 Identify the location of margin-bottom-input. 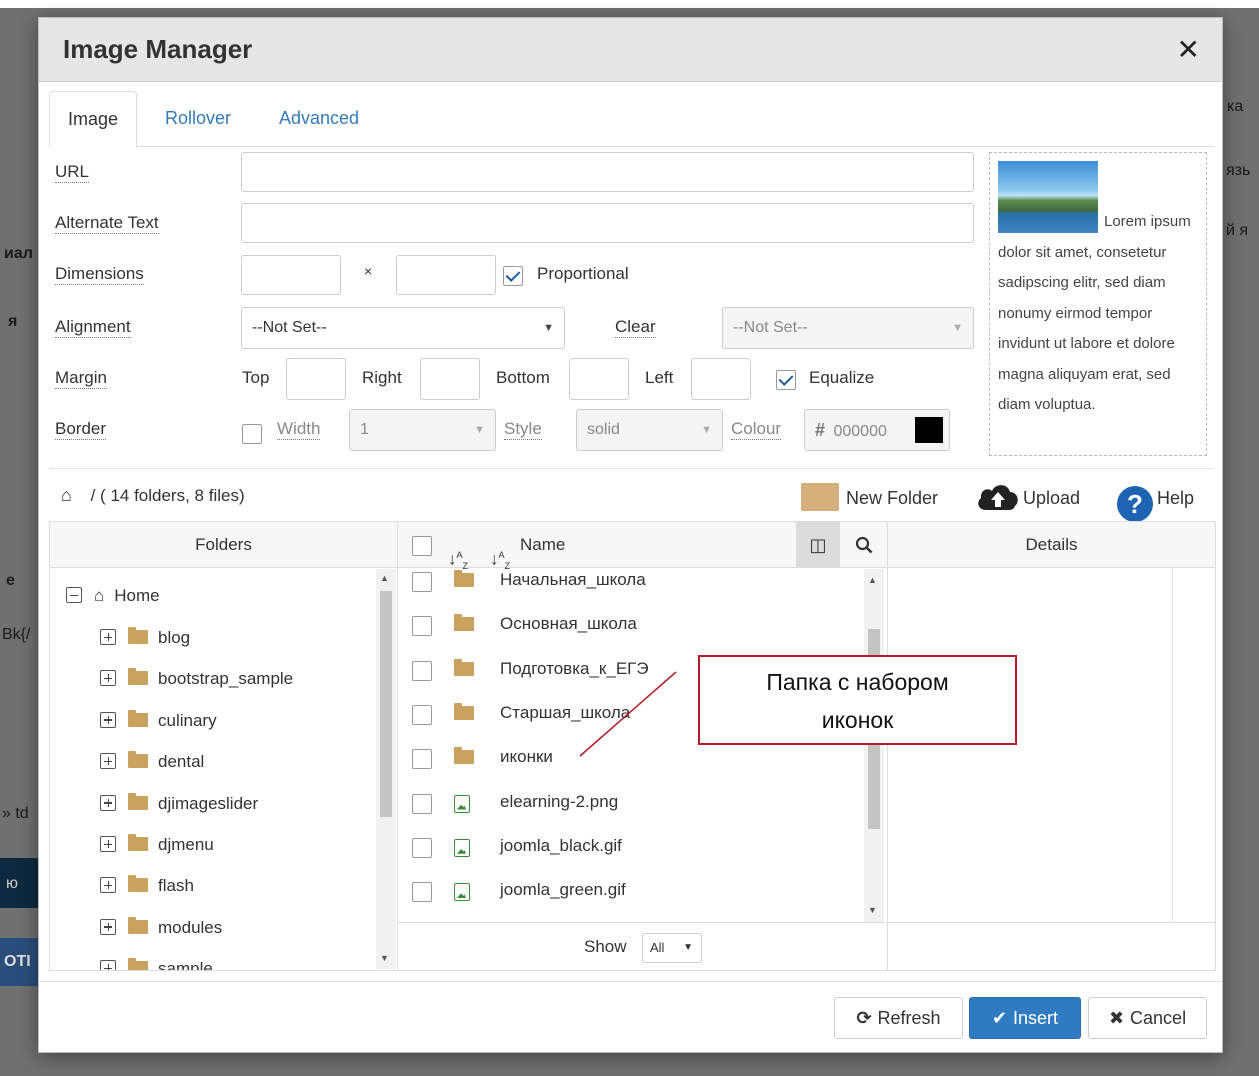
(599, 379).